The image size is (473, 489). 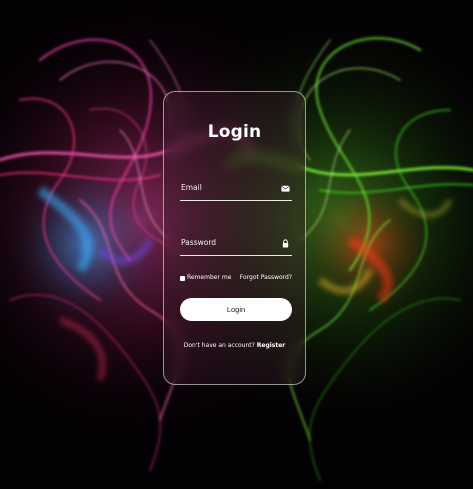 What do you see at coordinates (236, 189) in the screenshot?
I see `email-field: Email` at bounding box center [236, 189].